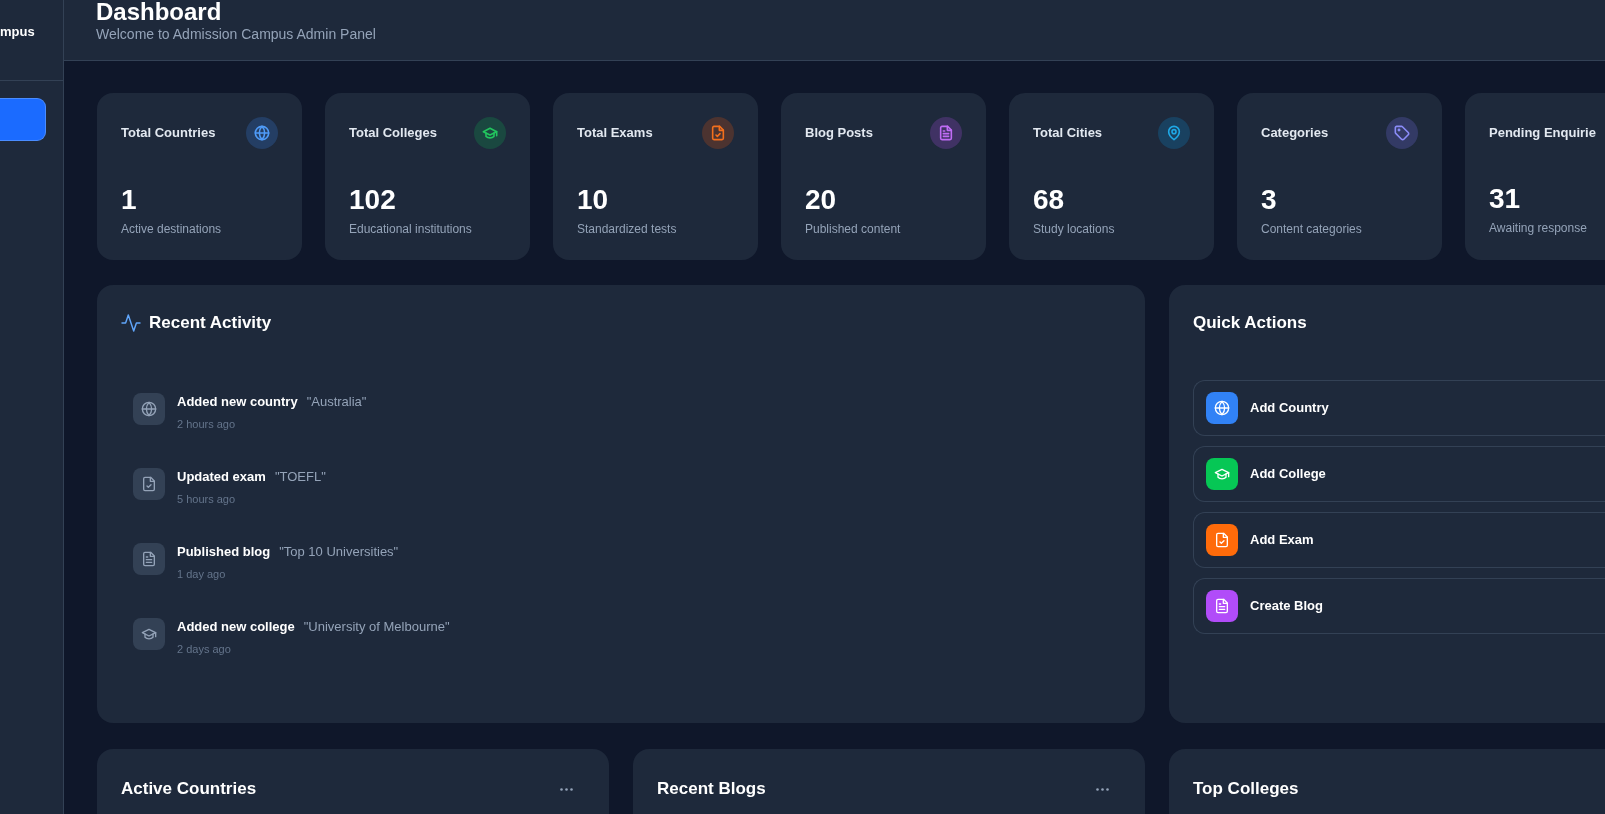  Describe the element at coordinates (1074, 229) in the screenshot. I see `stat-caption: Study locations` at that location.